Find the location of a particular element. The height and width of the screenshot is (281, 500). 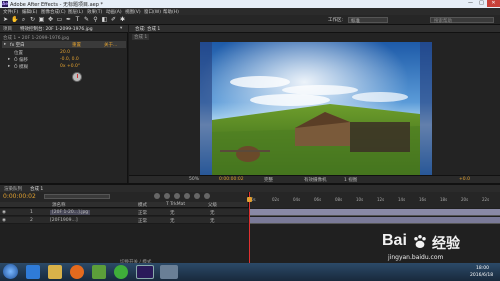

watermark-brand-jingyan: 经验 is located at coordinates (446, 244).